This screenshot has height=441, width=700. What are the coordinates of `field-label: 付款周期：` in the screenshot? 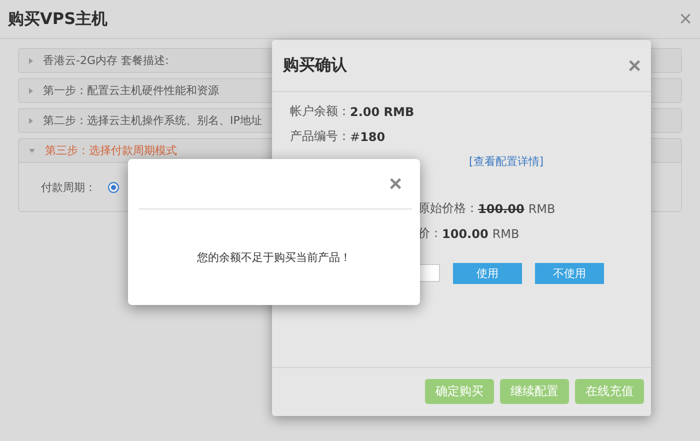 It's located at (68, 187).